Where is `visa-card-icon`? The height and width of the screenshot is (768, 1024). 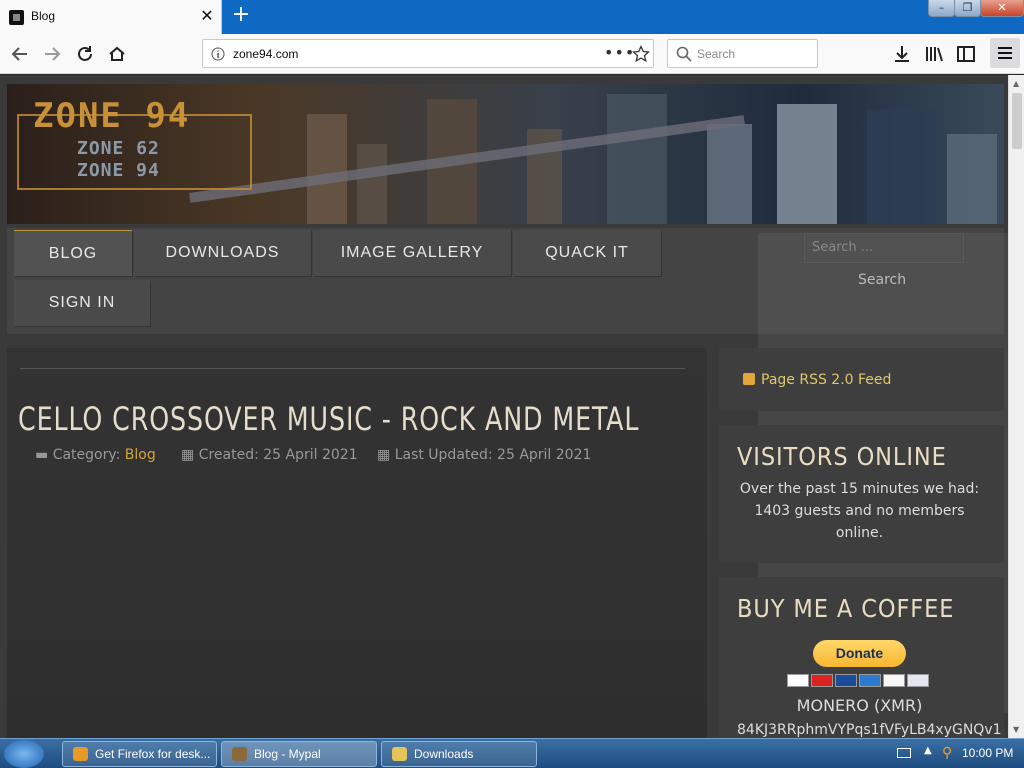 visa-card-icon is located at coordinates (798, 680).